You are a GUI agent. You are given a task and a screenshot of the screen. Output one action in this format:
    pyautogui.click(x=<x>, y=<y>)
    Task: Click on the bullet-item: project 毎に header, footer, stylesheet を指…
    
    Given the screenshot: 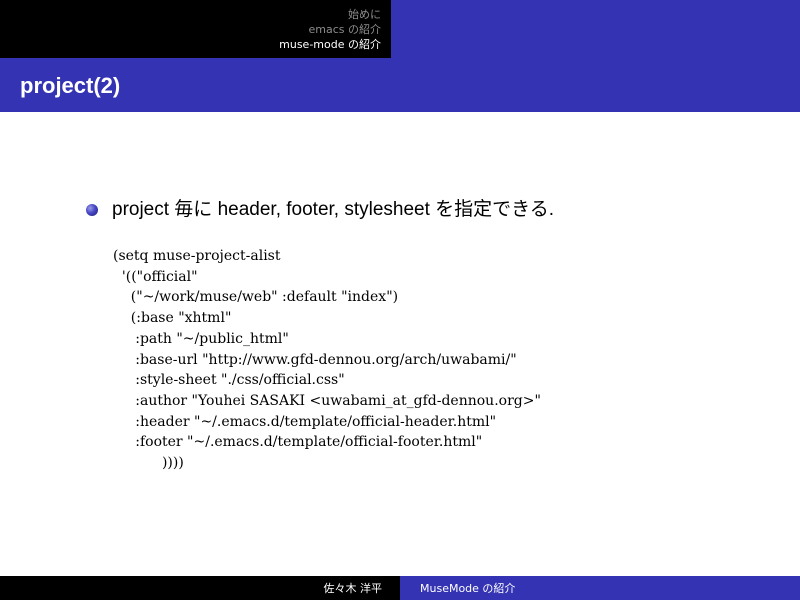 What is the action you would take?
    pyautogui.click(x=400, y=211)
    